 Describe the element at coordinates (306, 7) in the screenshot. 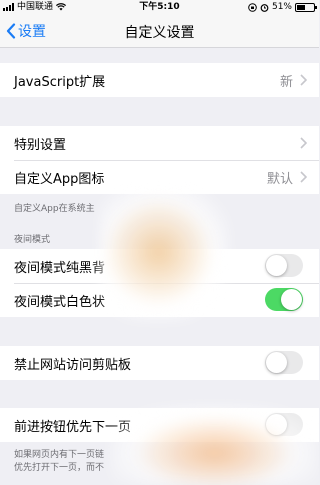

I see `battery-icon` at that location.